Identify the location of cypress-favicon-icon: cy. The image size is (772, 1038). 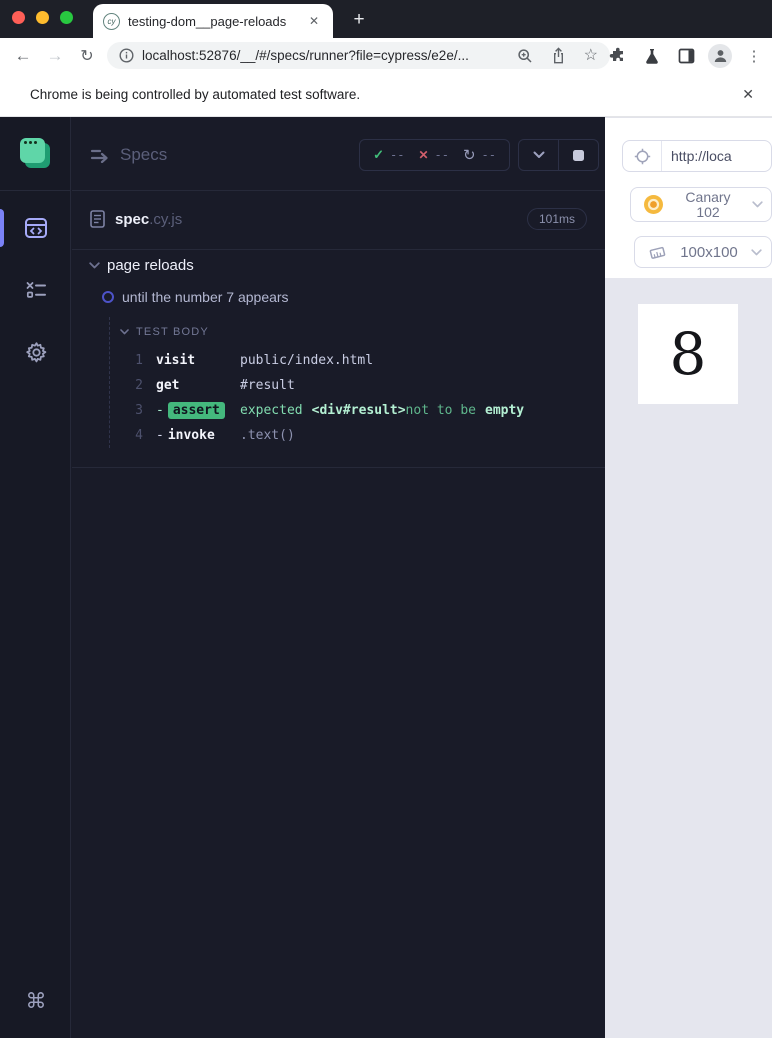
(111, 21).